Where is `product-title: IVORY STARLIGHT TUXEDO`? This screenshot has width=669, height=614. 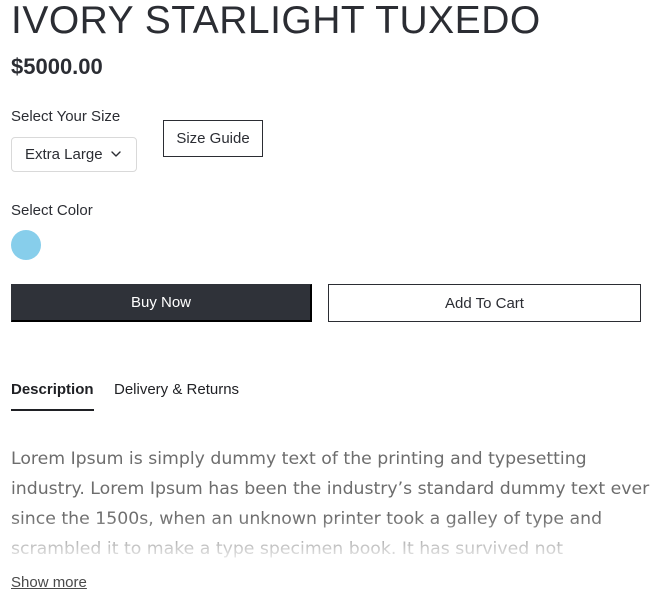 product-title: IVORY STARLIGHT TUXEDO is located at coordinates (276, 21).